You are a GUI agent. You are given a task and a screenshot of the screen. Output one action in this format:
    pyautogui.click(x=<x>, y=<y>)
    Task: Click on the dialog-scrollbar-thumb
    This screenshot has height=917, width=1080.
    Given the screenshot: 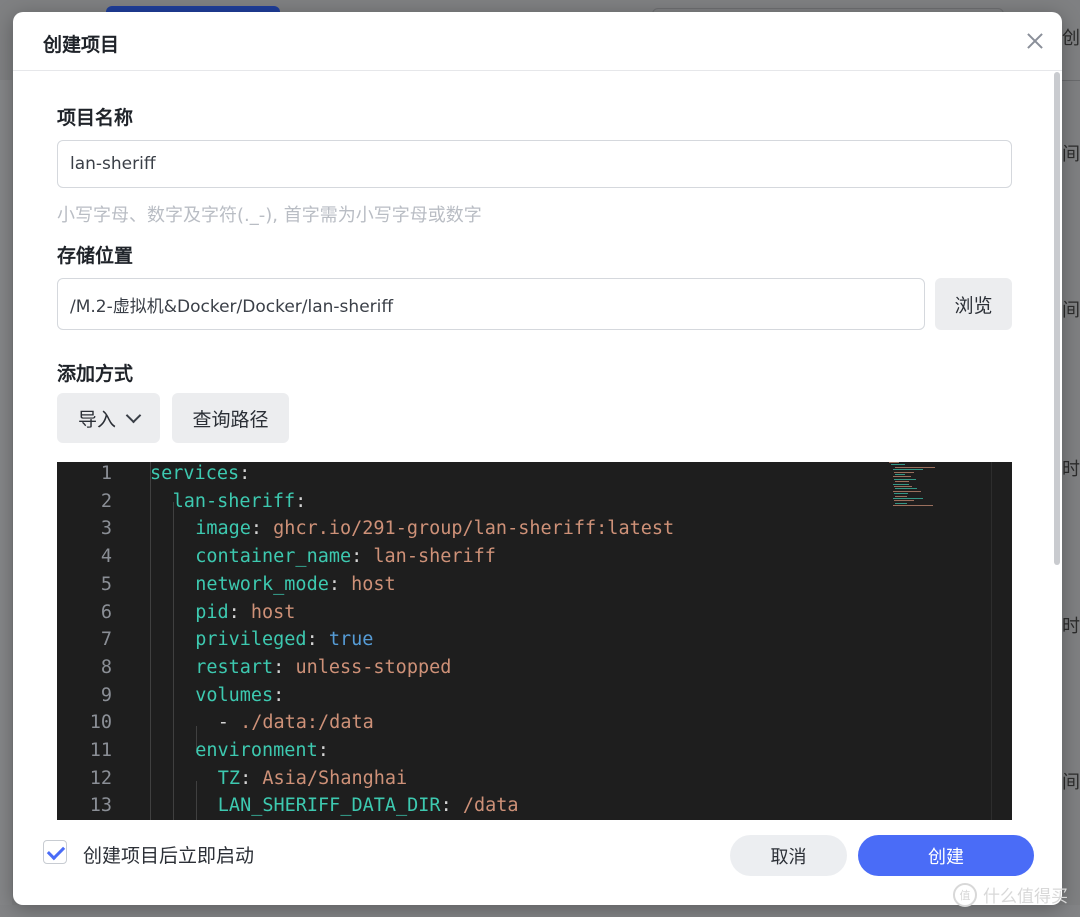 What is the action you would take?
    pyautogui.click(x=1057, y=318)
    